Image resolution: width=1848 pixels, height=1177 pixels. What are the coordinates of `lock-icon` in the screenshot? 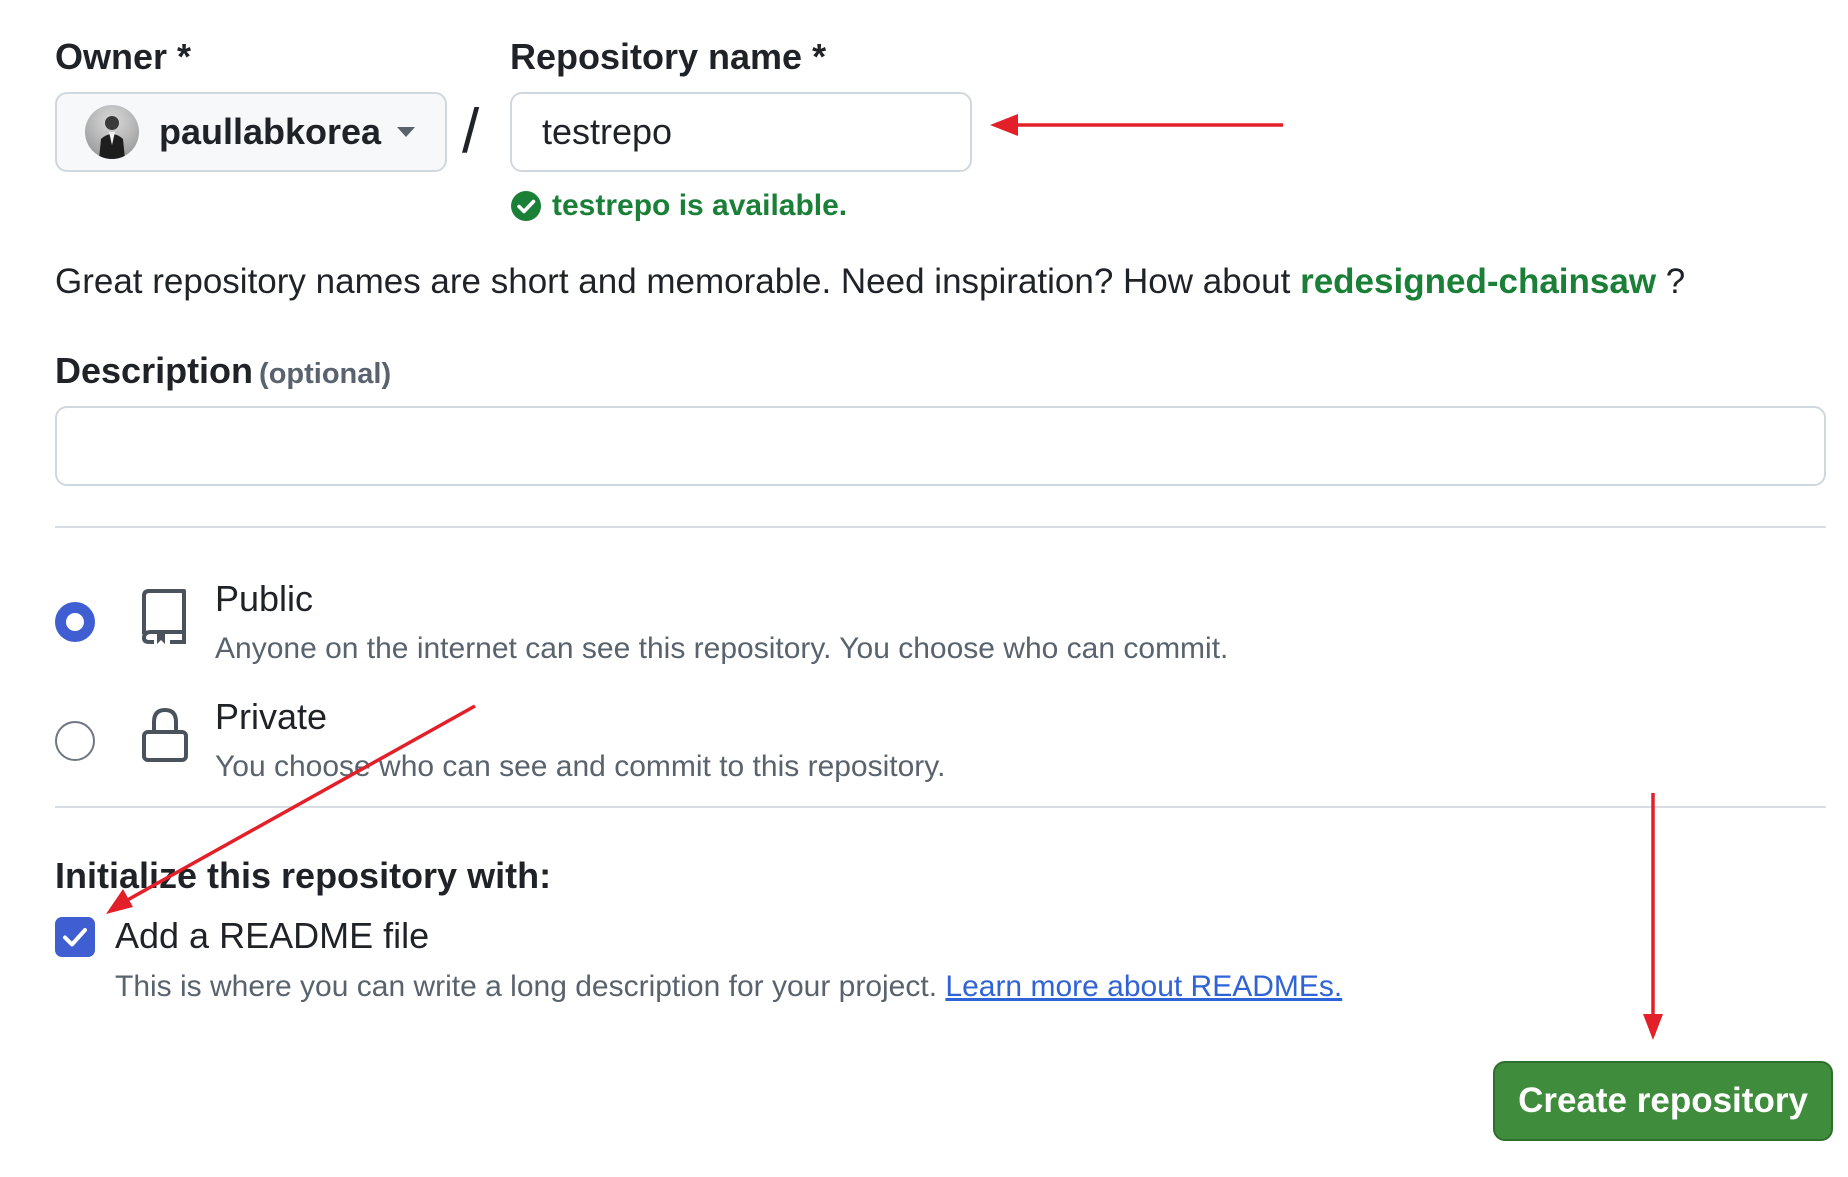 It's located at (165, 734).